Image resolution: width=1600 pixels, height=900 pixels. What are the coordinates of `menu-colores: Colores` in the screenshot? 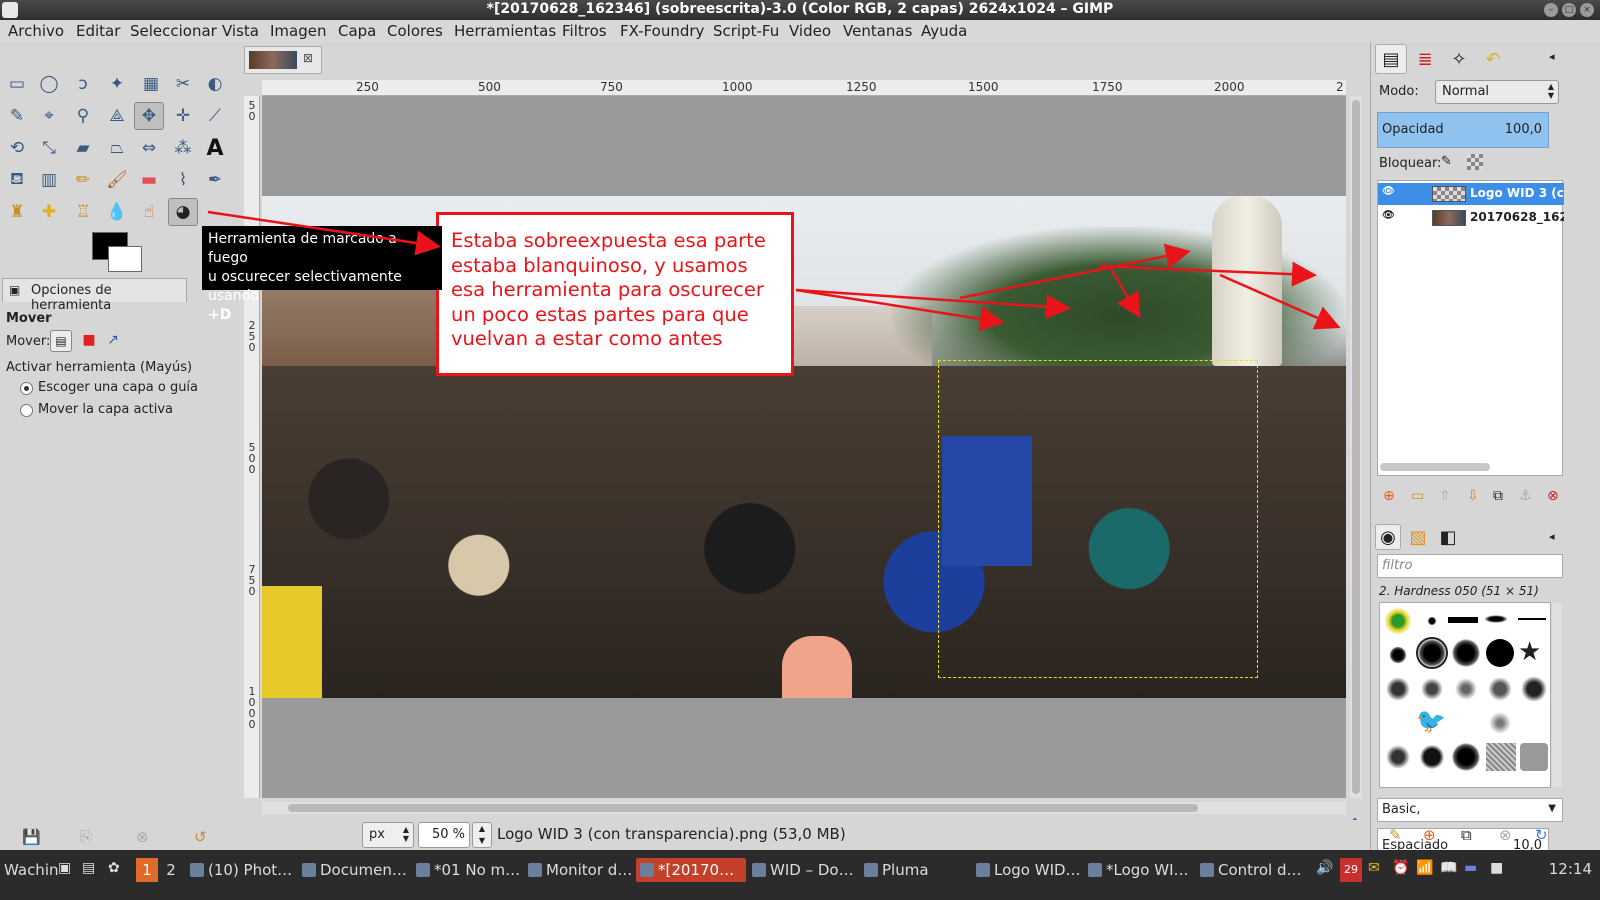 It's located at (415, 31).